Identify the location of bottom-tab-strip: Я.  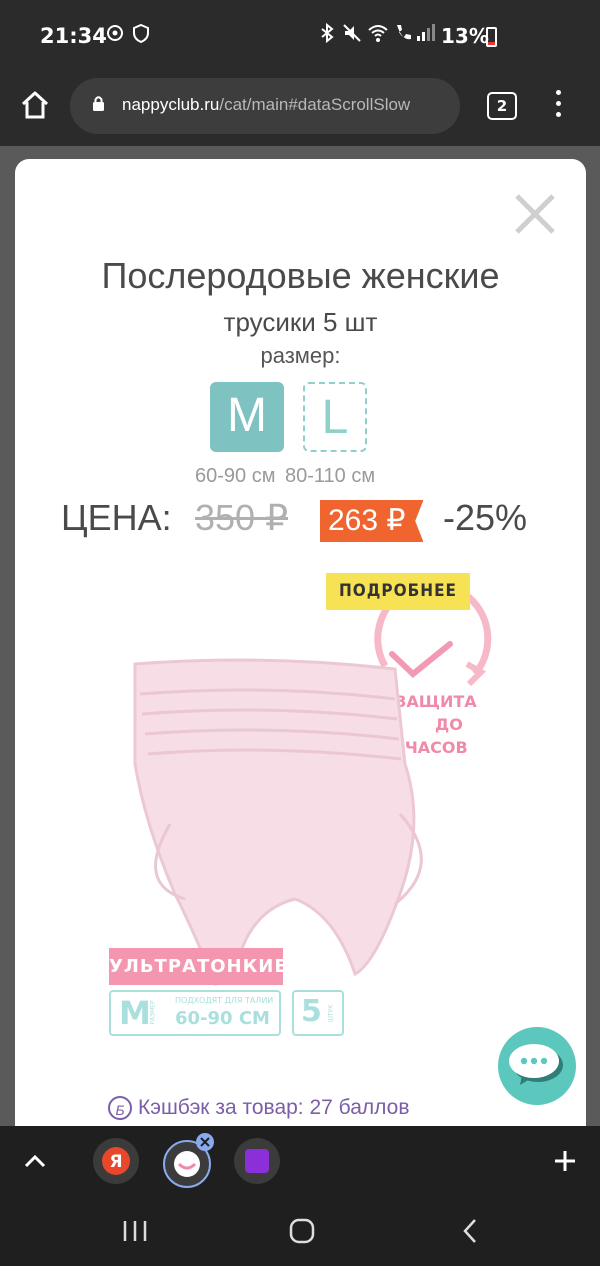
(300, 1161).